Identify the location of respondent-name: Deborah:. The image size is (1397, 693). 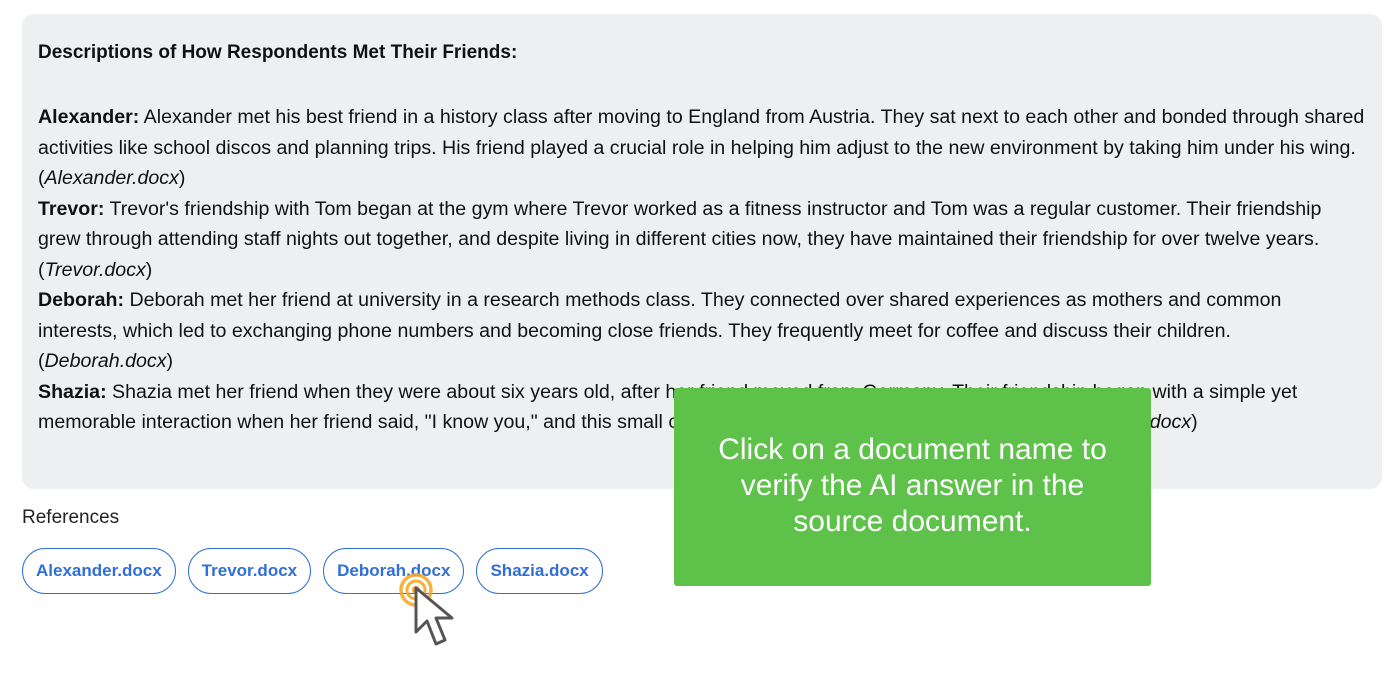
(81, 300).